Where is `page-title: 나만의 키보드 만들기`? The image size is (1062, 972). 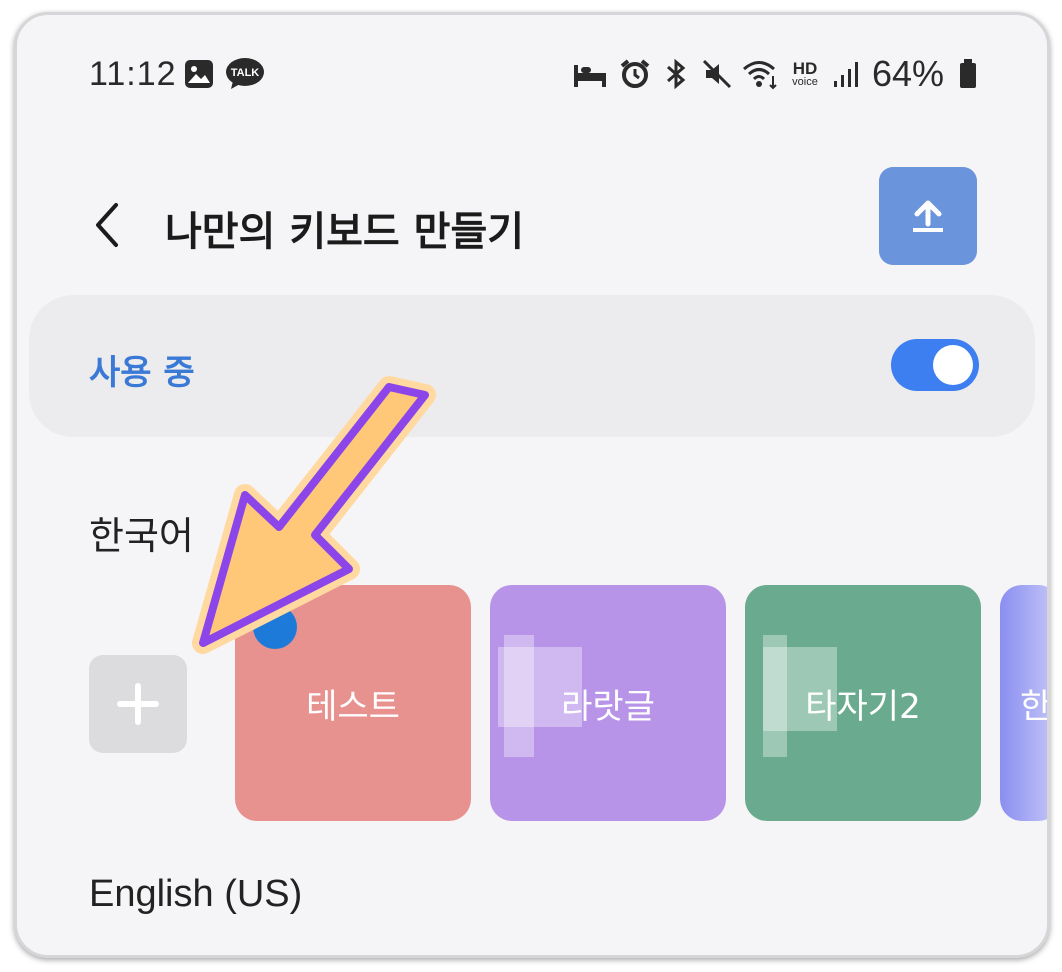
page-title: 나만의 키보드 만들기 is located at coordinates (345, 232).